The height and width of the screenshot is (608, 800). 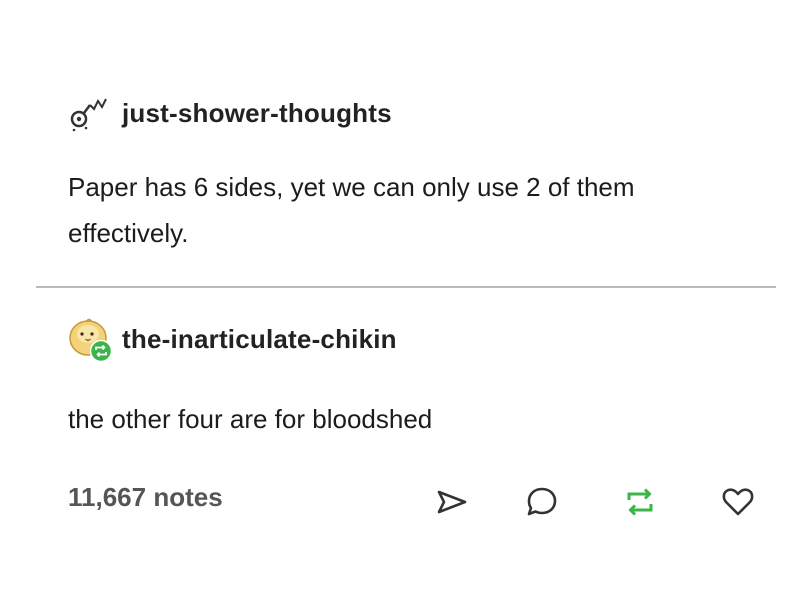 I want to click on heart-icon, so click(x=738, y=502).